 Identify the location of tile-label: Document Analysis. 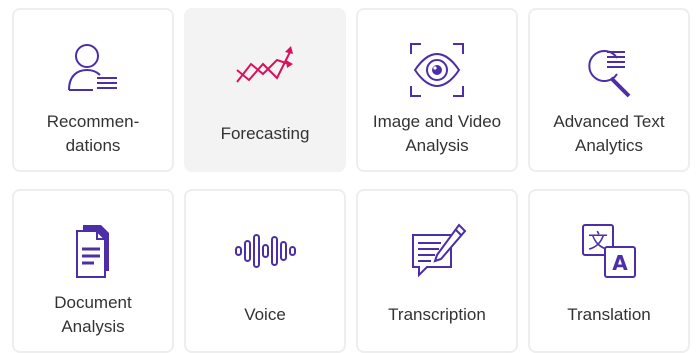
(93, 314).